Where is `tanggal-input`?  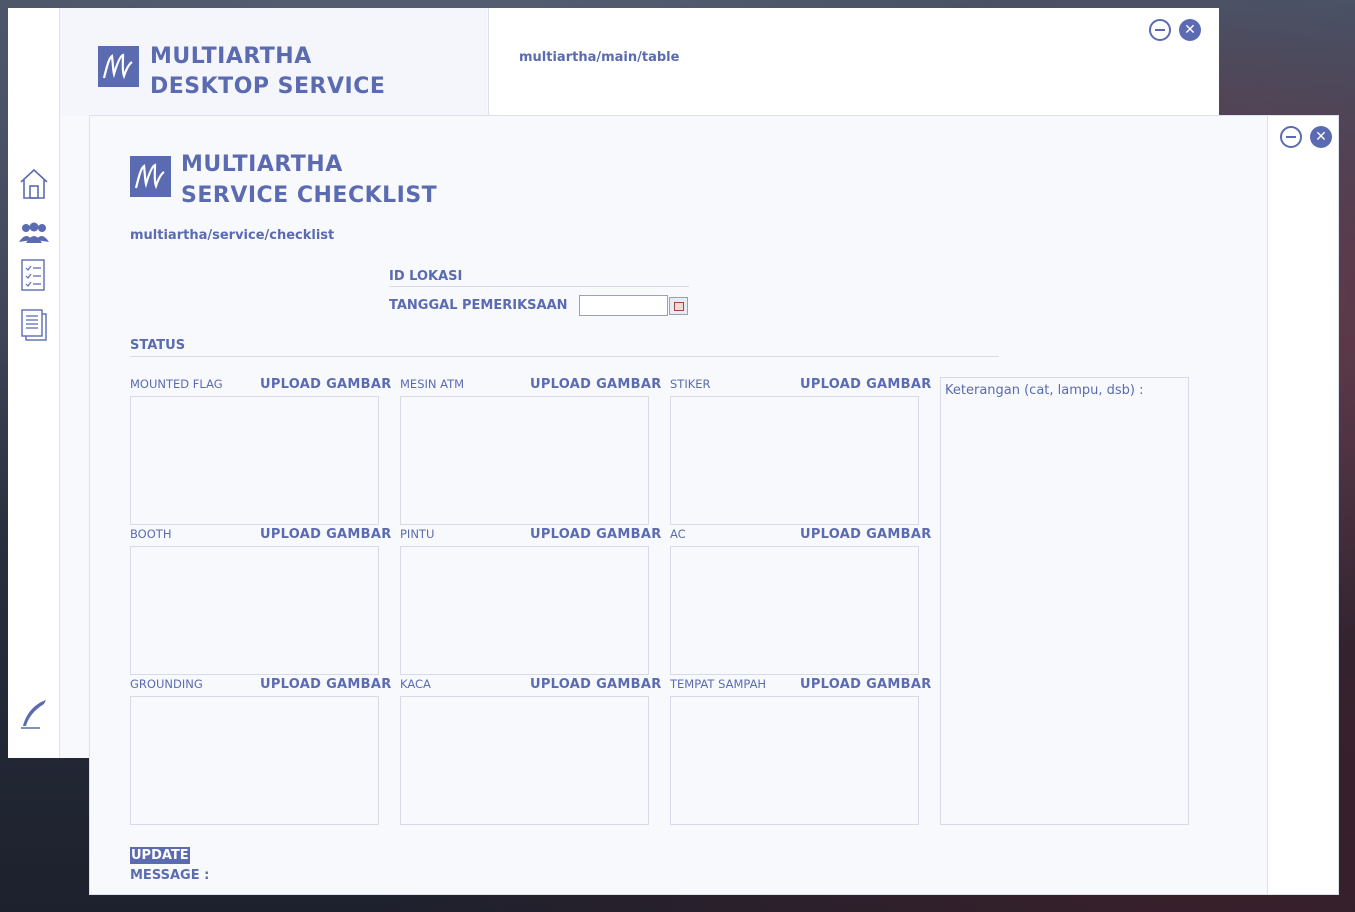 tanggal-input is located at coordinates (623, 305).